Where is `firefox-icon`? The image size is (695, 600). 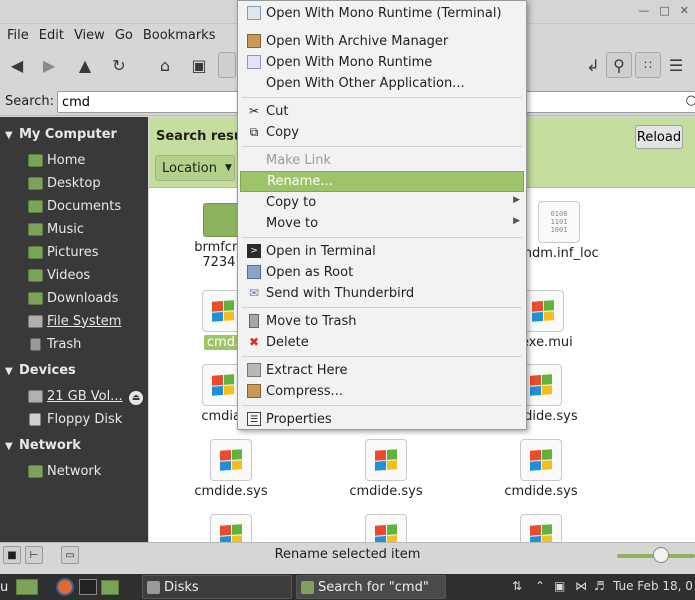
firefox-icon is located at coordinates (65, 587).